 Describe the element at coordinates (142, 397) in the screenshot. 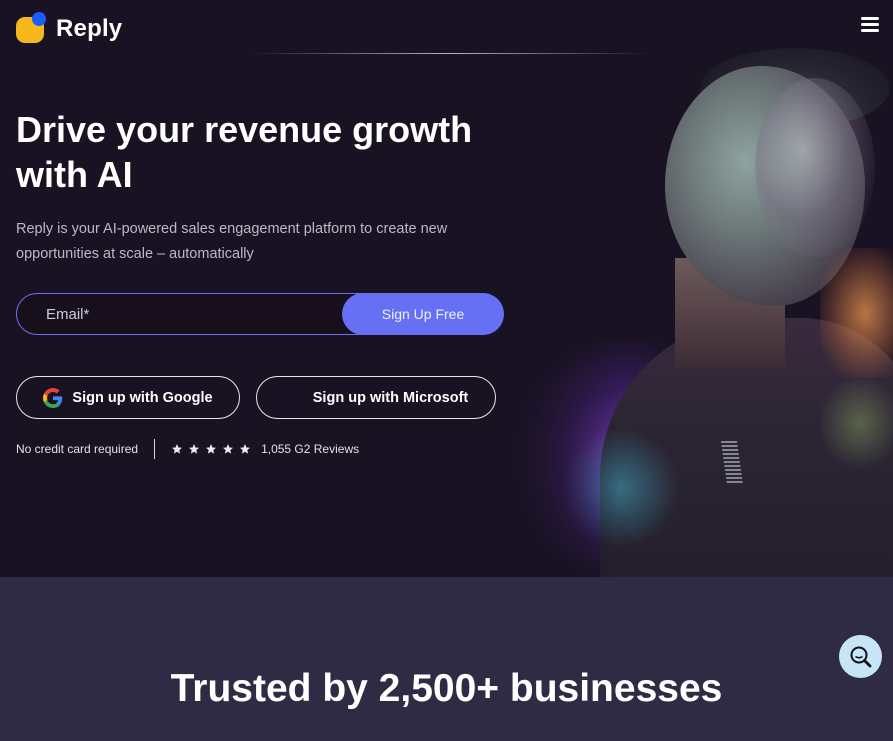

I see `sign-up-google-label: Sign up with Google` at that location.